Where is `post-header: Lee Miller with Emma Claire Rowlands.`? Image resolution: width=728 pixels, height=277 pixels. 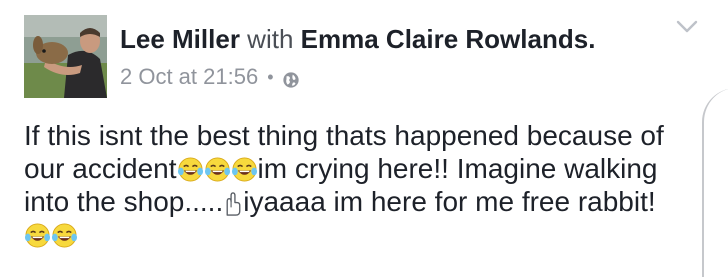
post-header: Lee Miller with Emma Claire Rowlands. is located at coordinates (357, 39).